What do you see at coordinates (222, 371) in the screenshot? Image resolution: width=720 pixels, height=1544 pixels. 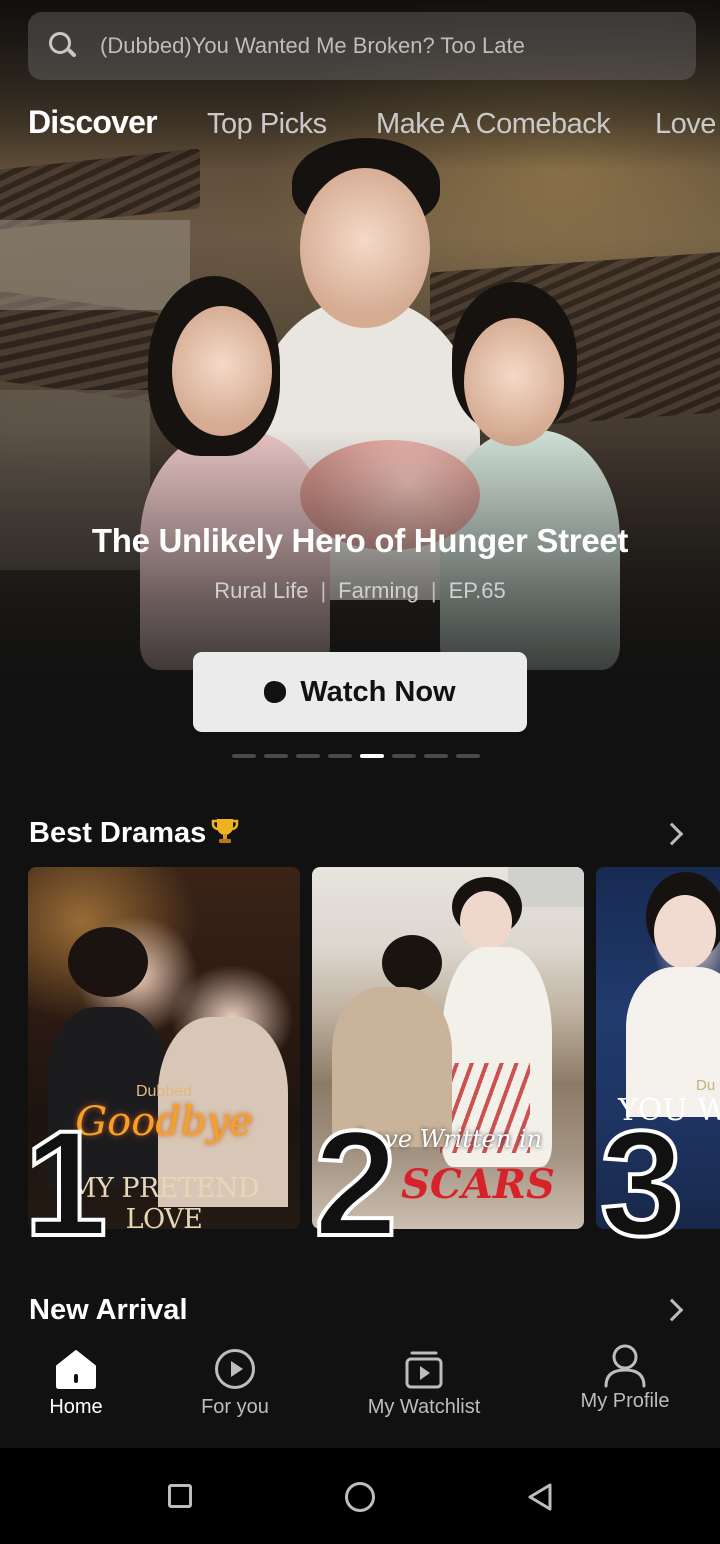 I see `hero-figure-left-face` at bounding box center [222, 371].